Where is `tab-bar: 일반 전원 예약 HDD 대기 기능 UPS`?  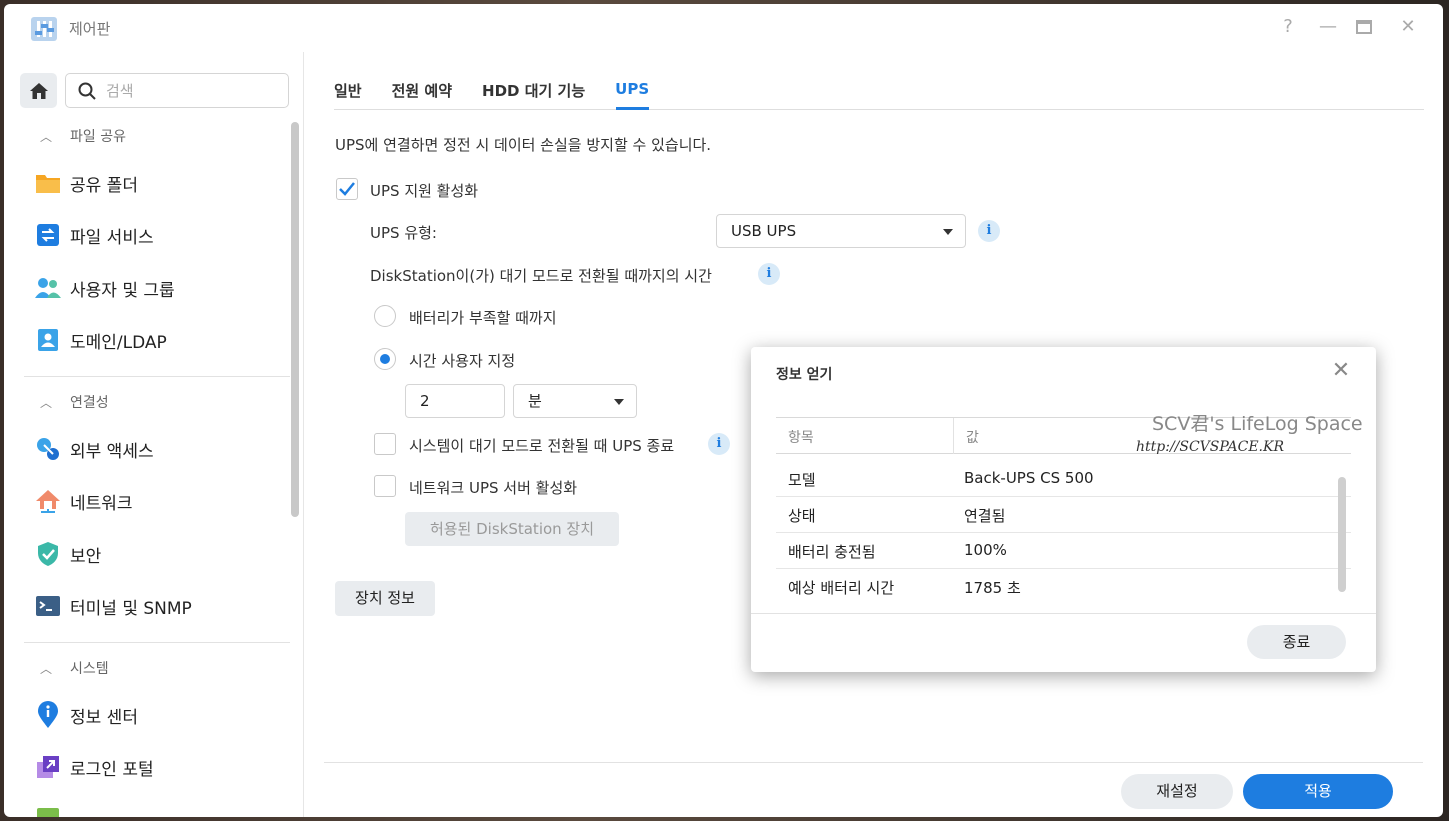 tab-bar: 일반 전원 예약 HDD 대기 기능 UPS is located at coordinates (729, 90).